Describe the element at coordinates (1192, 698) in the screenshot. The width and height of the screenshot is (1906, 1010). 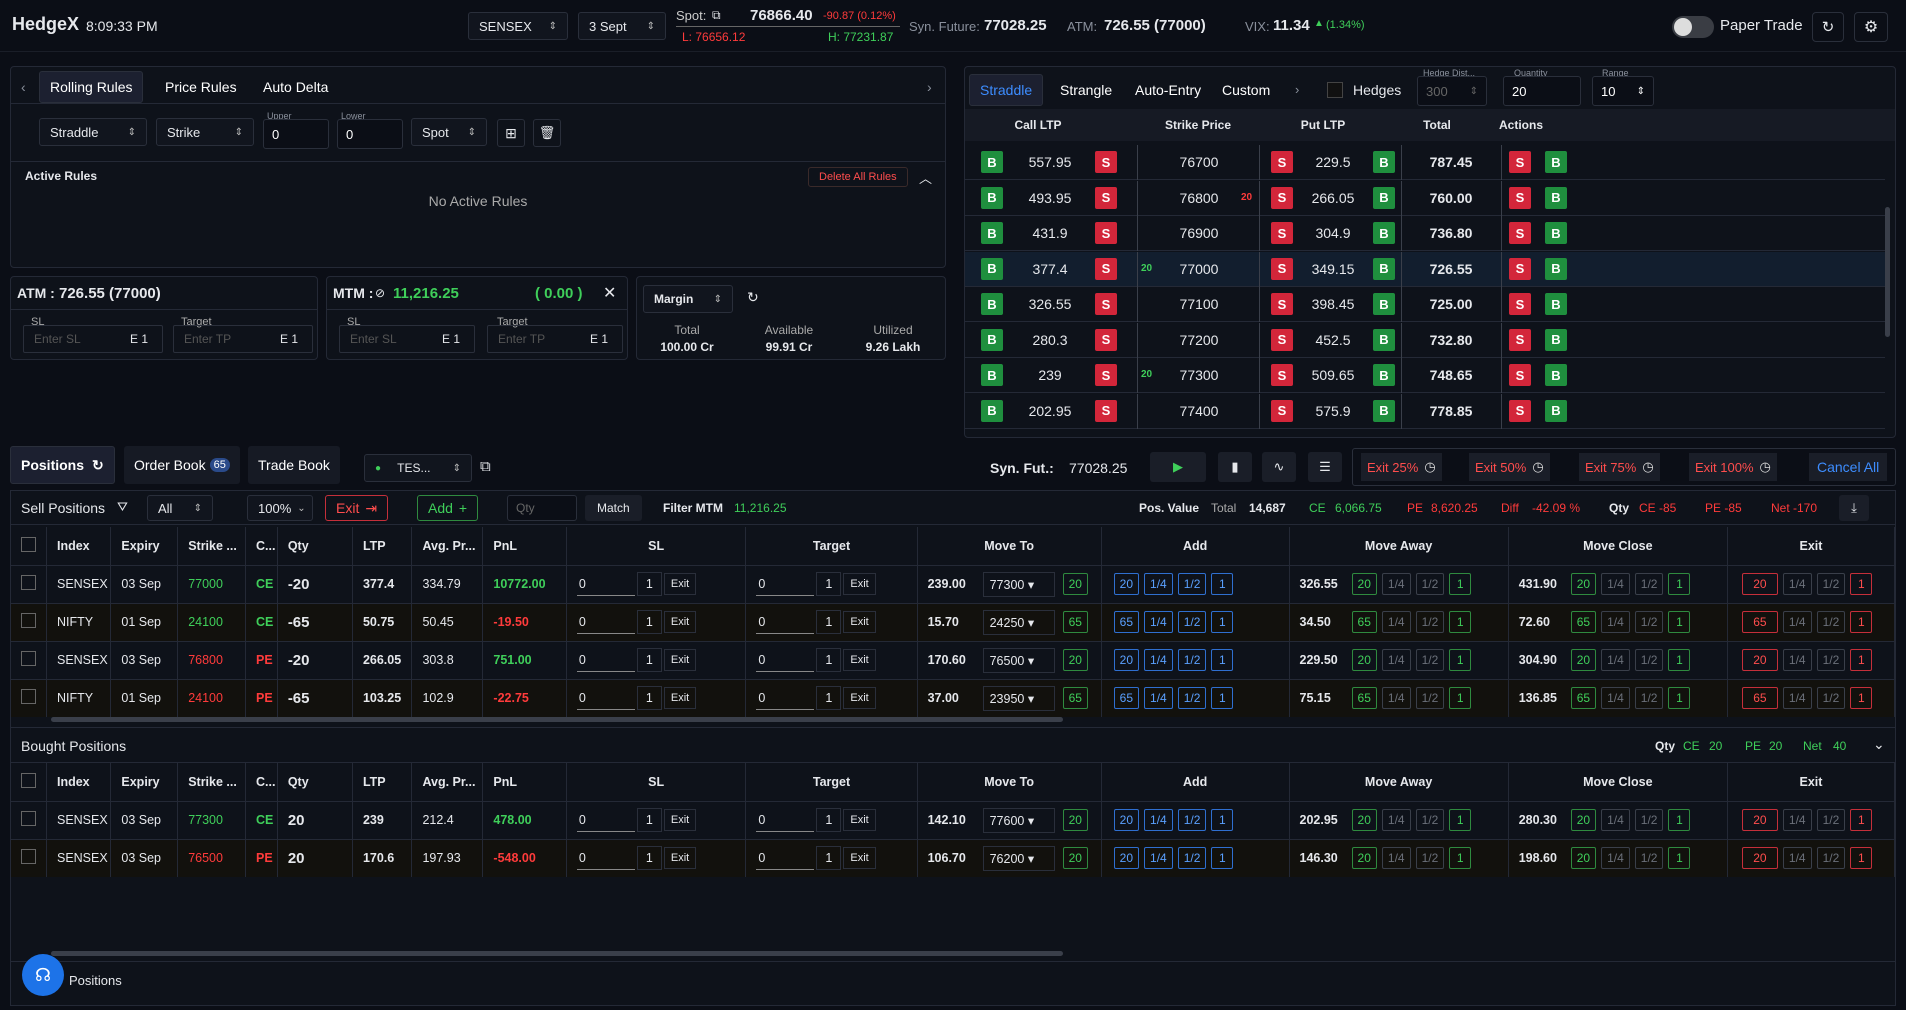
I see `add-half-button: 1/2` at that location.